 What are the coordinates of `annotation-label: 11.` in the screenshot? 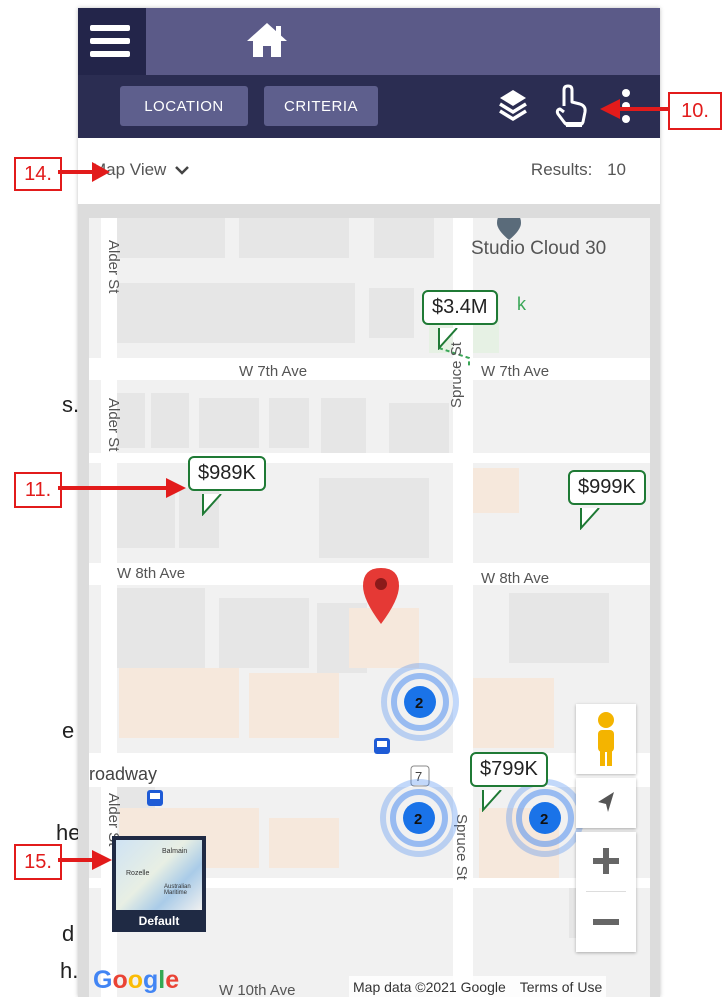 It's located at (38, 490).